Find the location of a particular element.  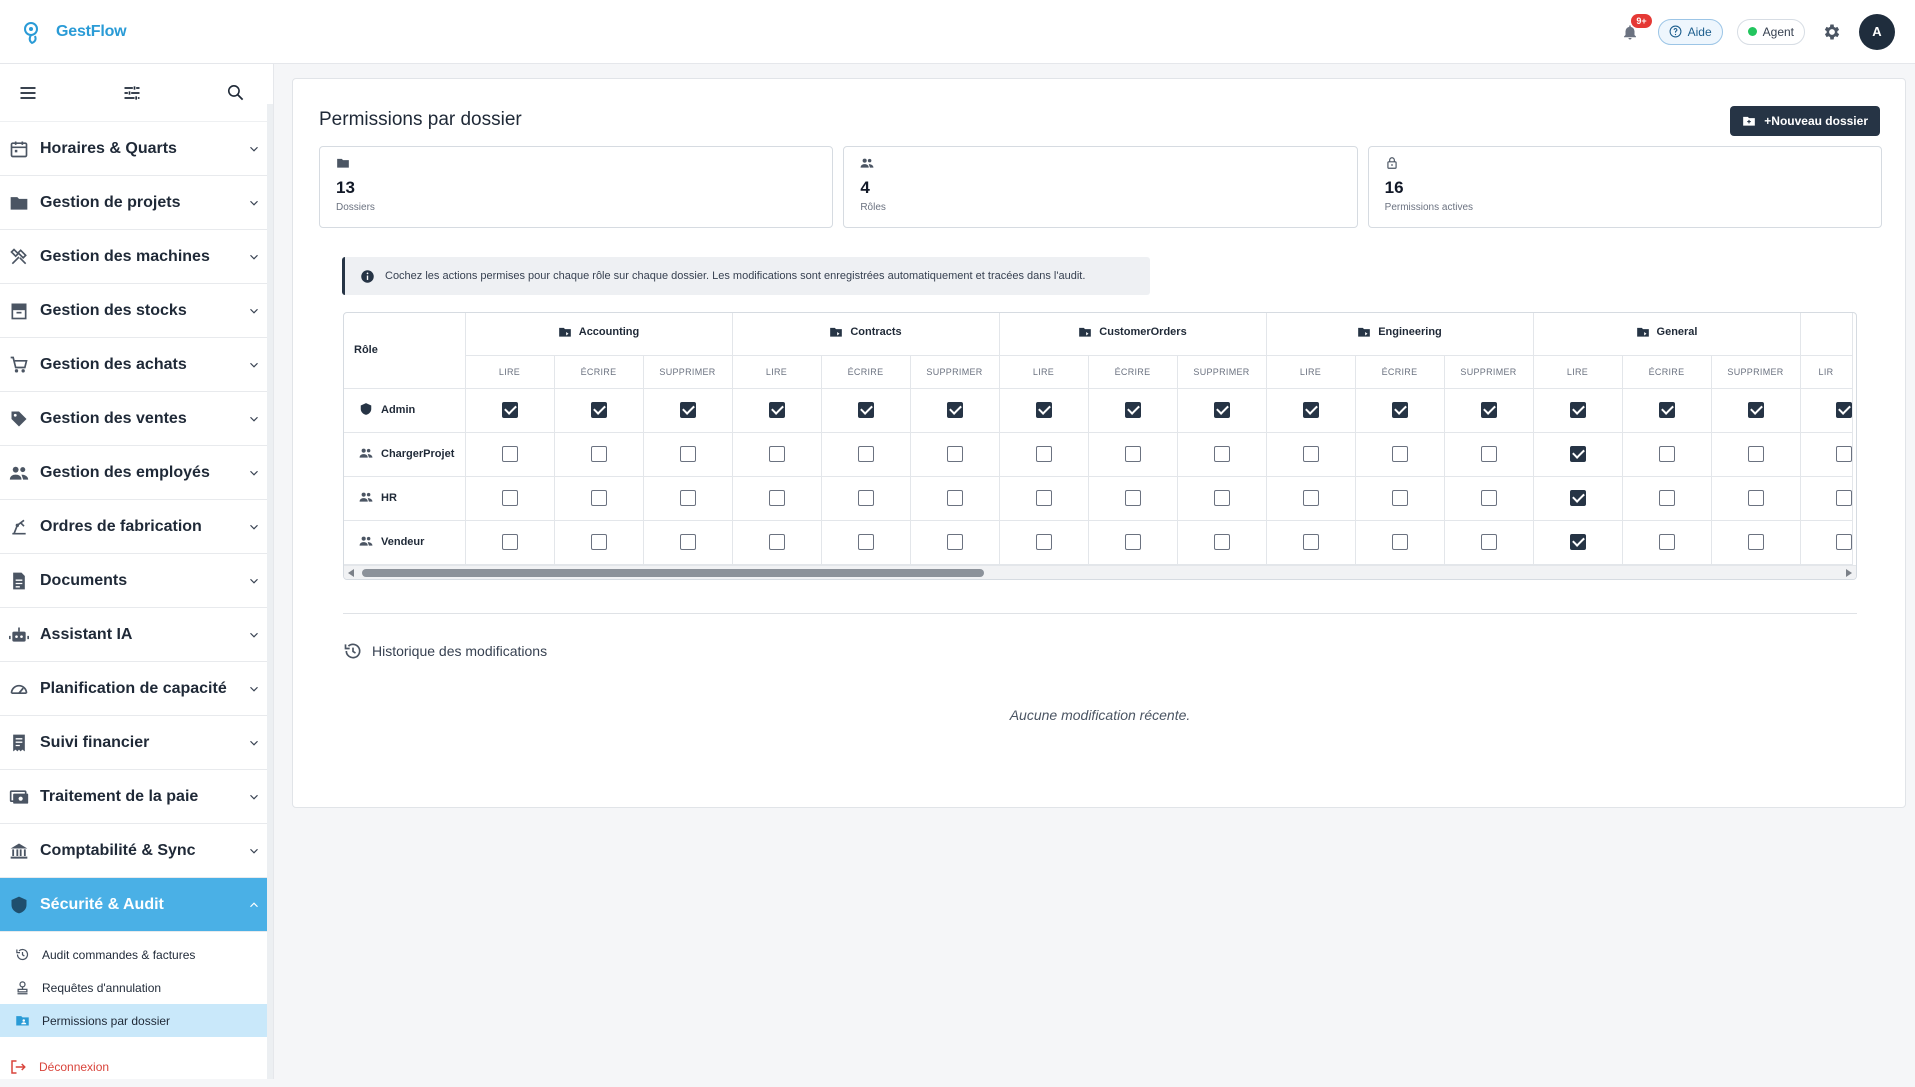

settings-button is located at coordinates (1832, 32).